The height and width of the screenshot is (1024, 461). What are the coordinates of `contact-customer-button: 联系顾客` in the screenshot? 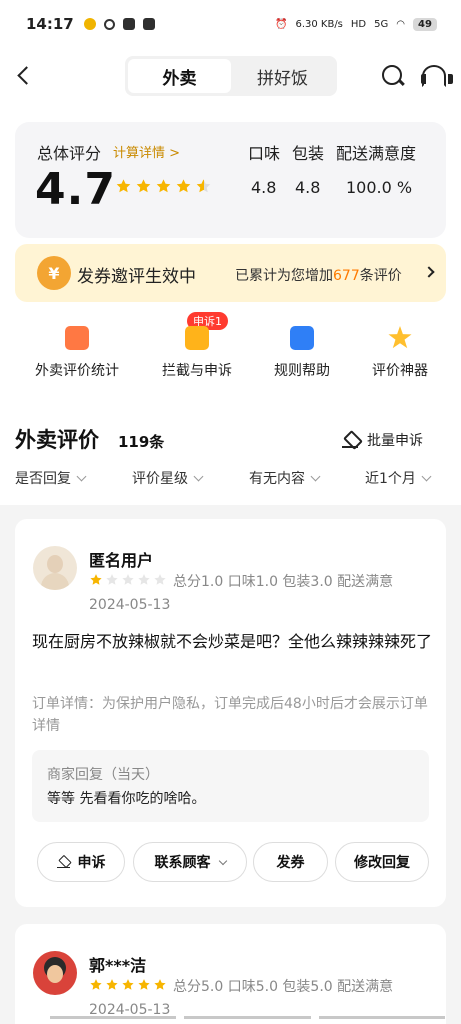 It's located at (190, 862).